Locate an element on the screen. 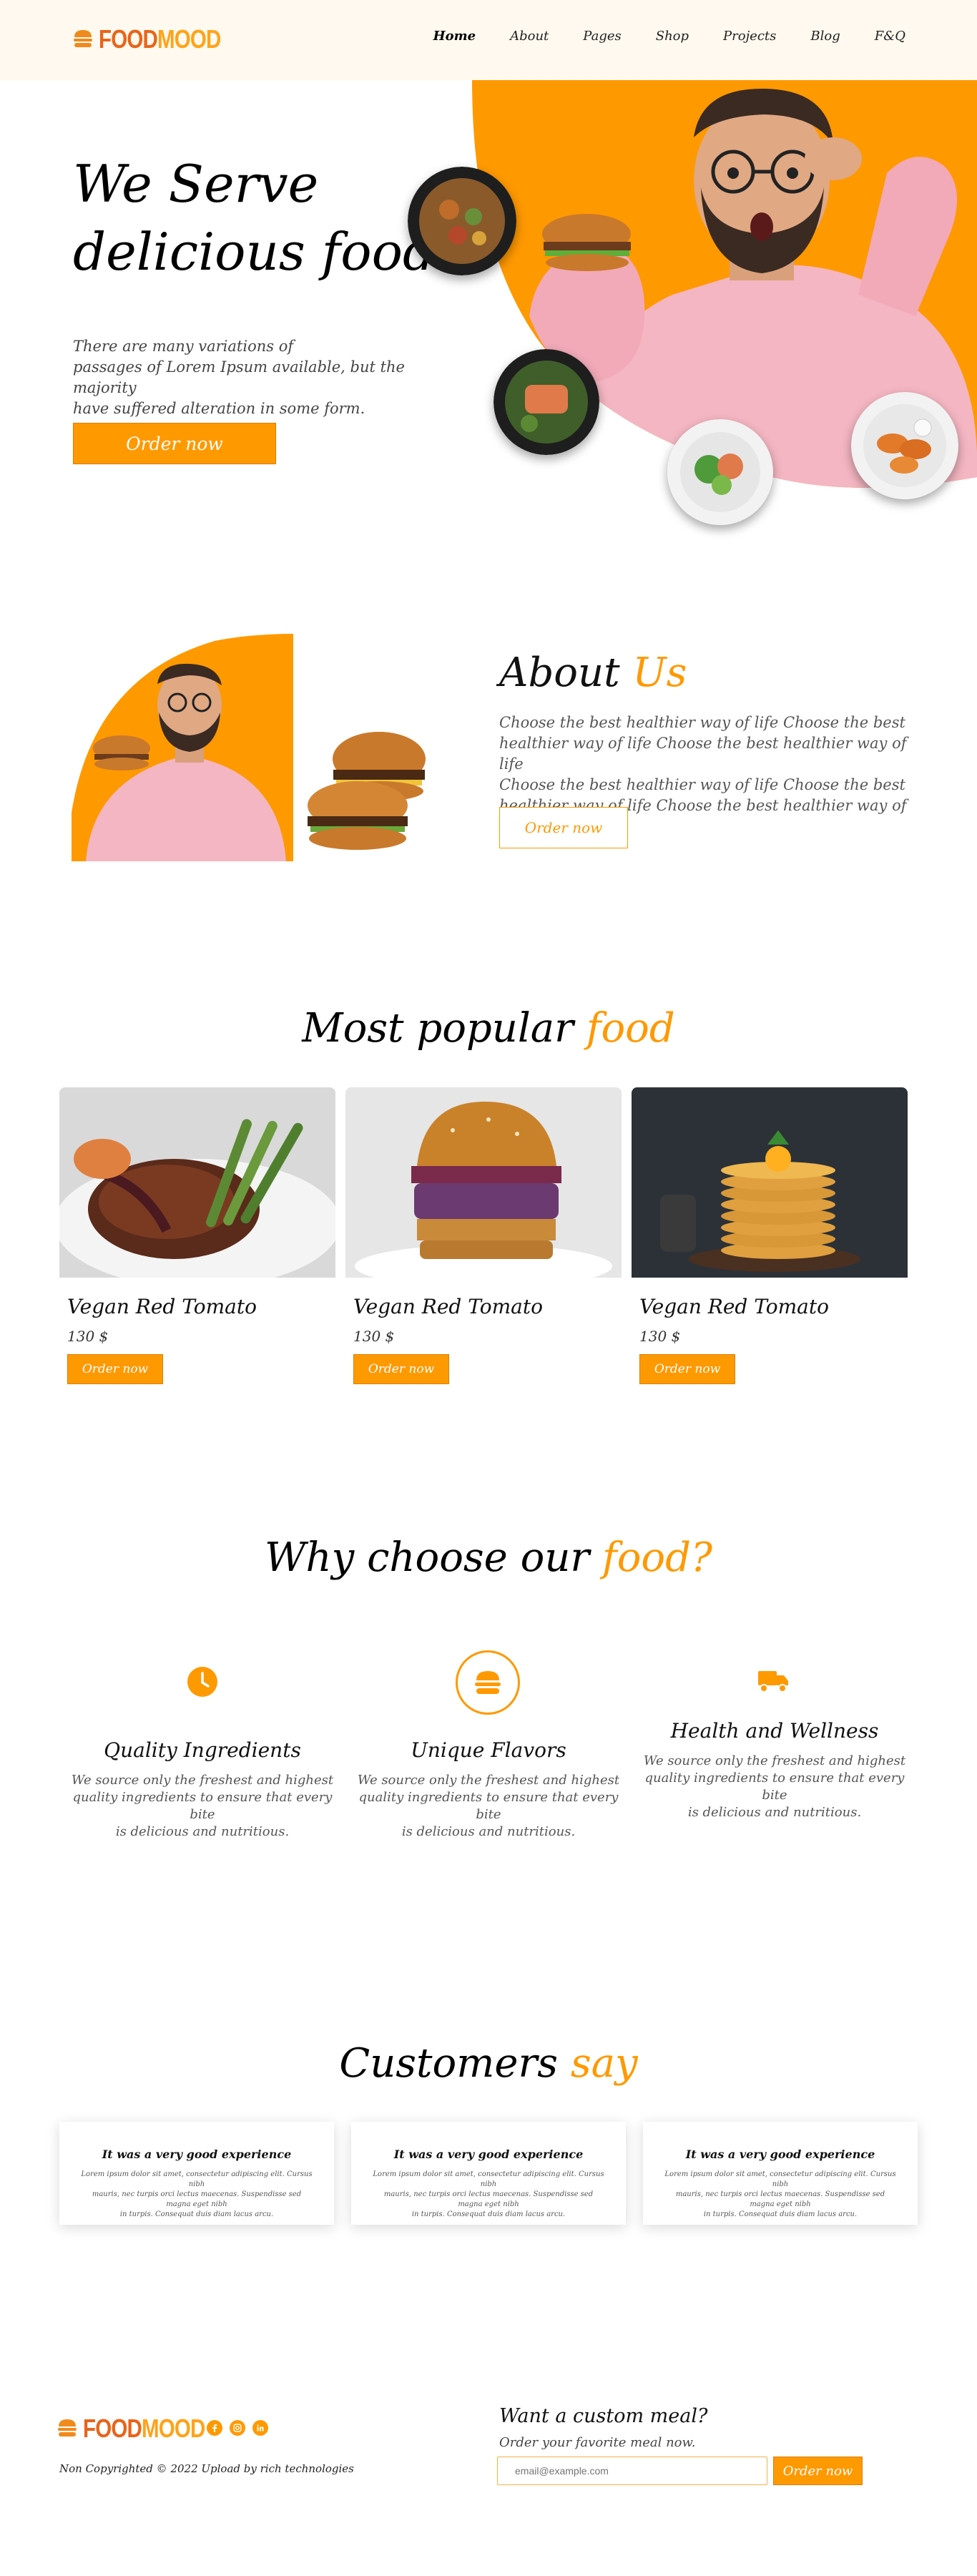 This screenshot has width=977, height=2576. nav-blog: Blog is located at coordinates (825, 36).